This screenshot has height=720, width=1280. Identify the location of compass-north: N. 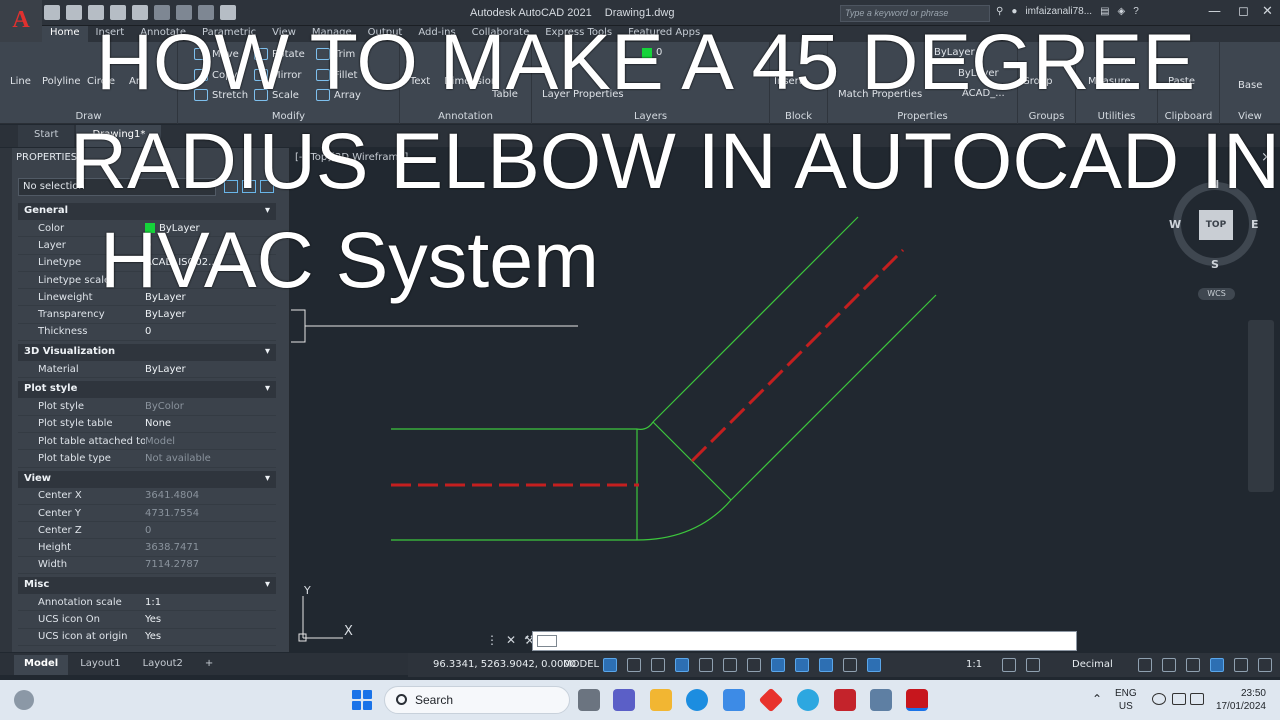
(1214, 184).